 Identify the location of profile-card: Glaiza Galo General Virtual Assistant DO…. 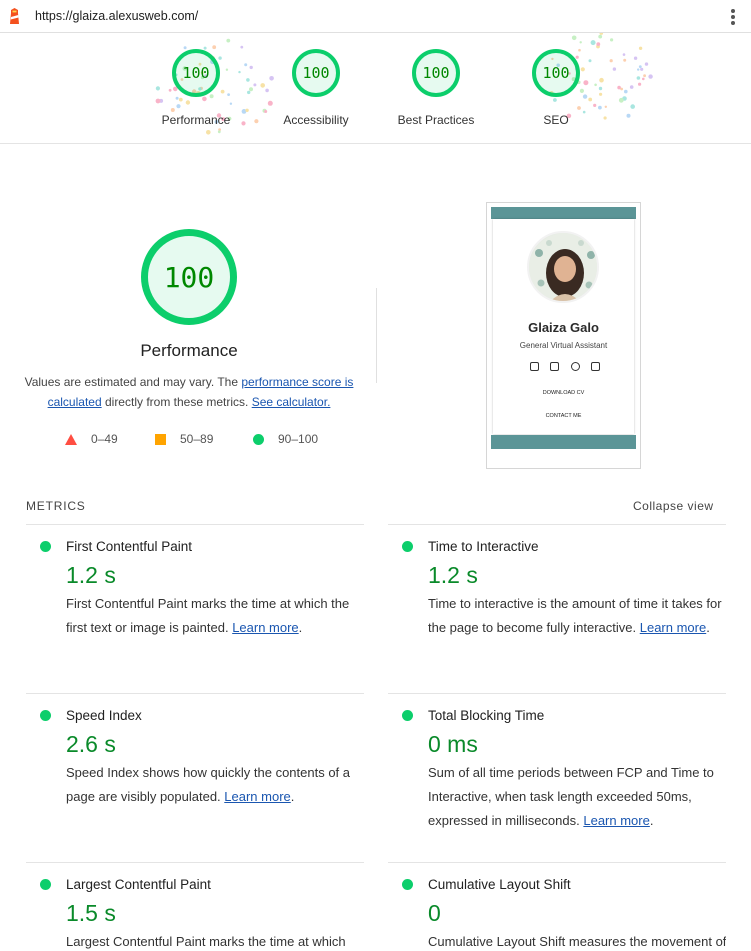
(563, 326).